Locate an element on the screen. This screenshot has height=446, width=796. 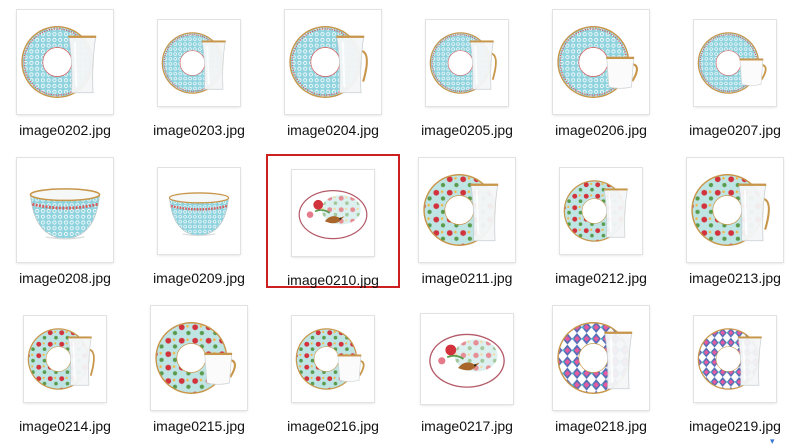
file-item-frame: image0213.jpg is located at coordinates (732, 221).